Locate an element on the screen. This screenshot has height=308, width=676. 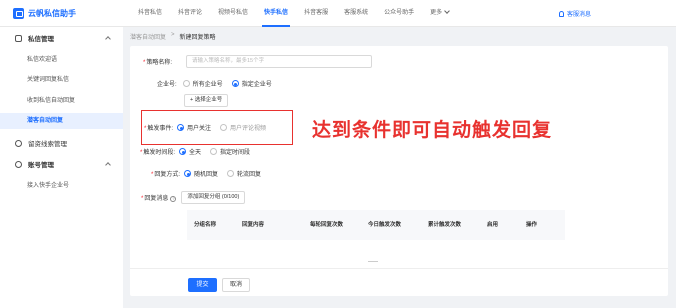
sidebar-item-lead-reply: 潜客自动回复 is located at coordinates (61, 121).